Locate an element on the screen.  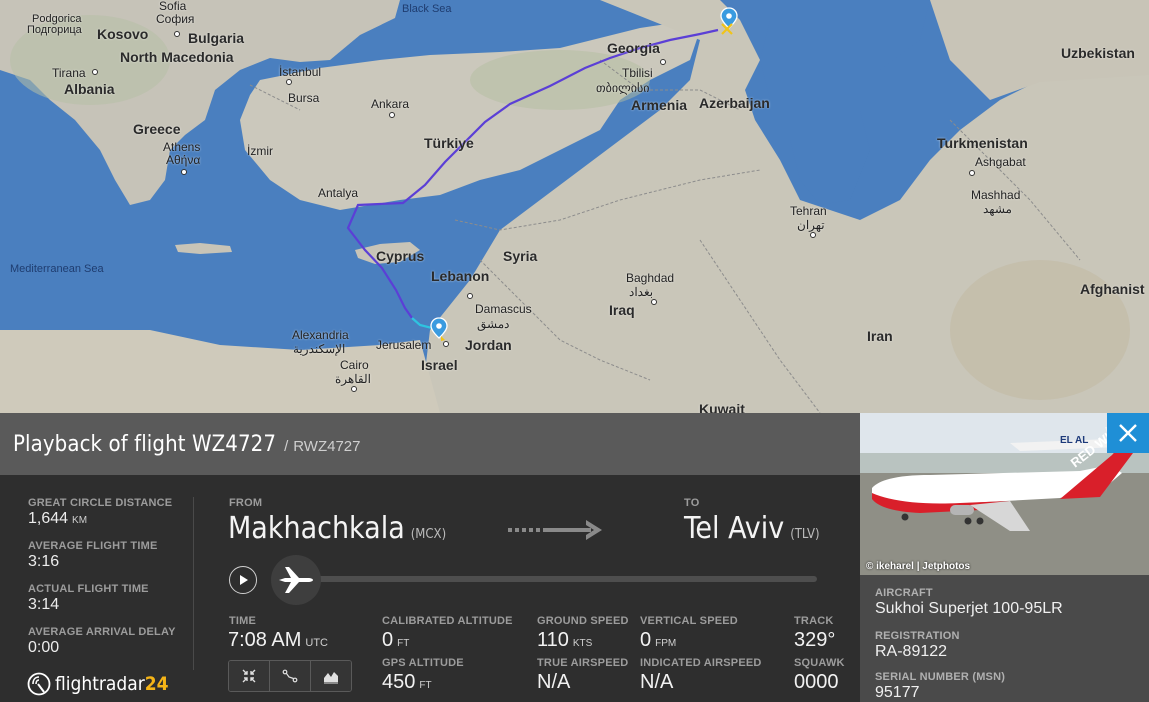
aircraft-photo: RED WINGS EL AL is located at coordinates (1004, 494).